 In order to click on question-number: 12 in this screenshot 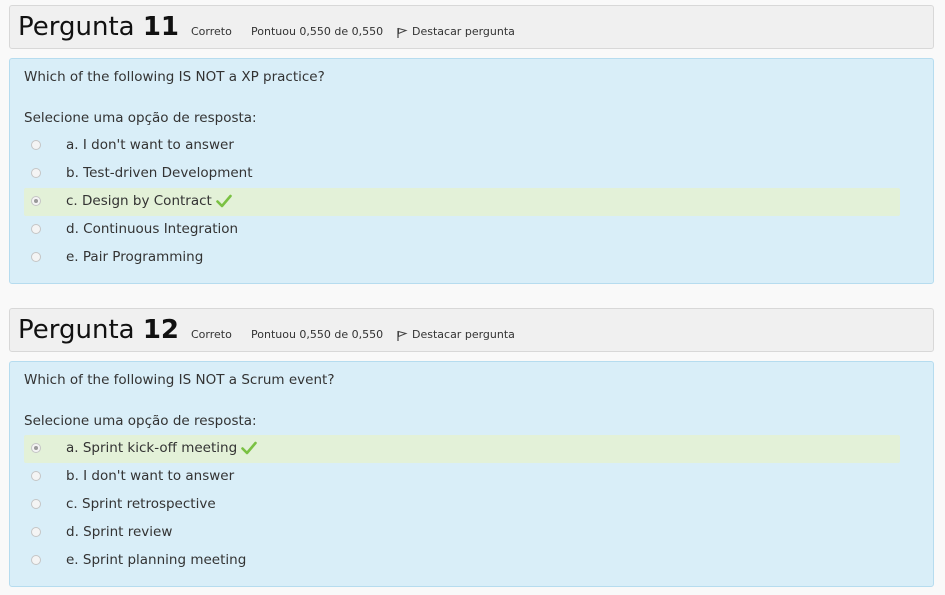, I will do `click(161, 330)`.